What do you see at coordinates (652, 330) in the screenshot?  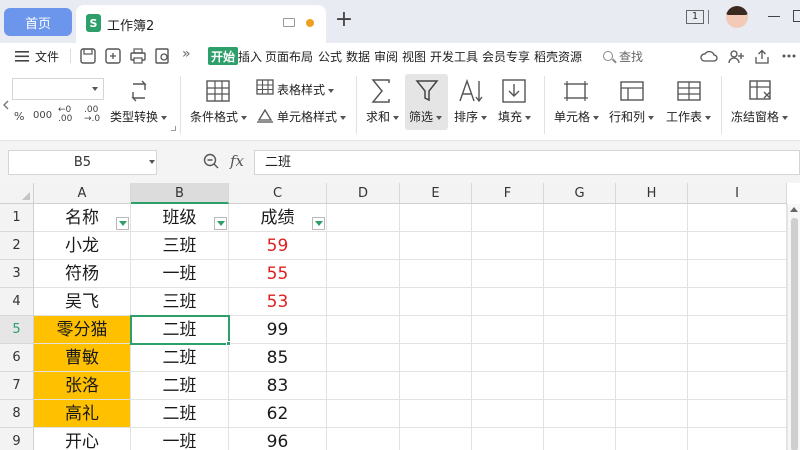 I see `cell-h5` at bounding box center [652, 330].